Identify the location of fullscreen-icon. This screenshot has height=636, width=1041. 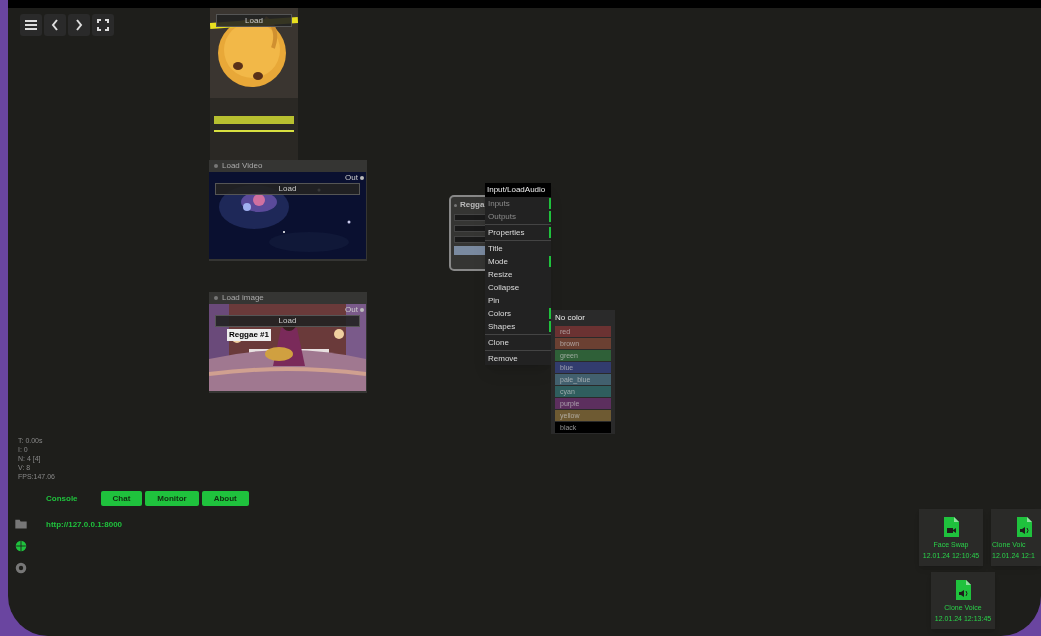
(103, 25).